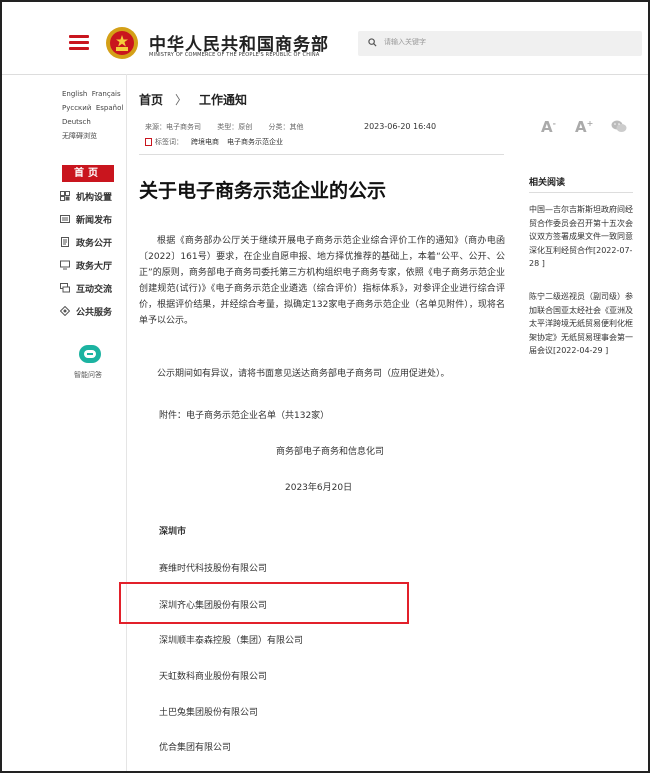 This screenshot has width=650, height=773. Describe the element at coordinates (173, 532) in the screenshot. I see `section-heading: 深圳市` at that location.